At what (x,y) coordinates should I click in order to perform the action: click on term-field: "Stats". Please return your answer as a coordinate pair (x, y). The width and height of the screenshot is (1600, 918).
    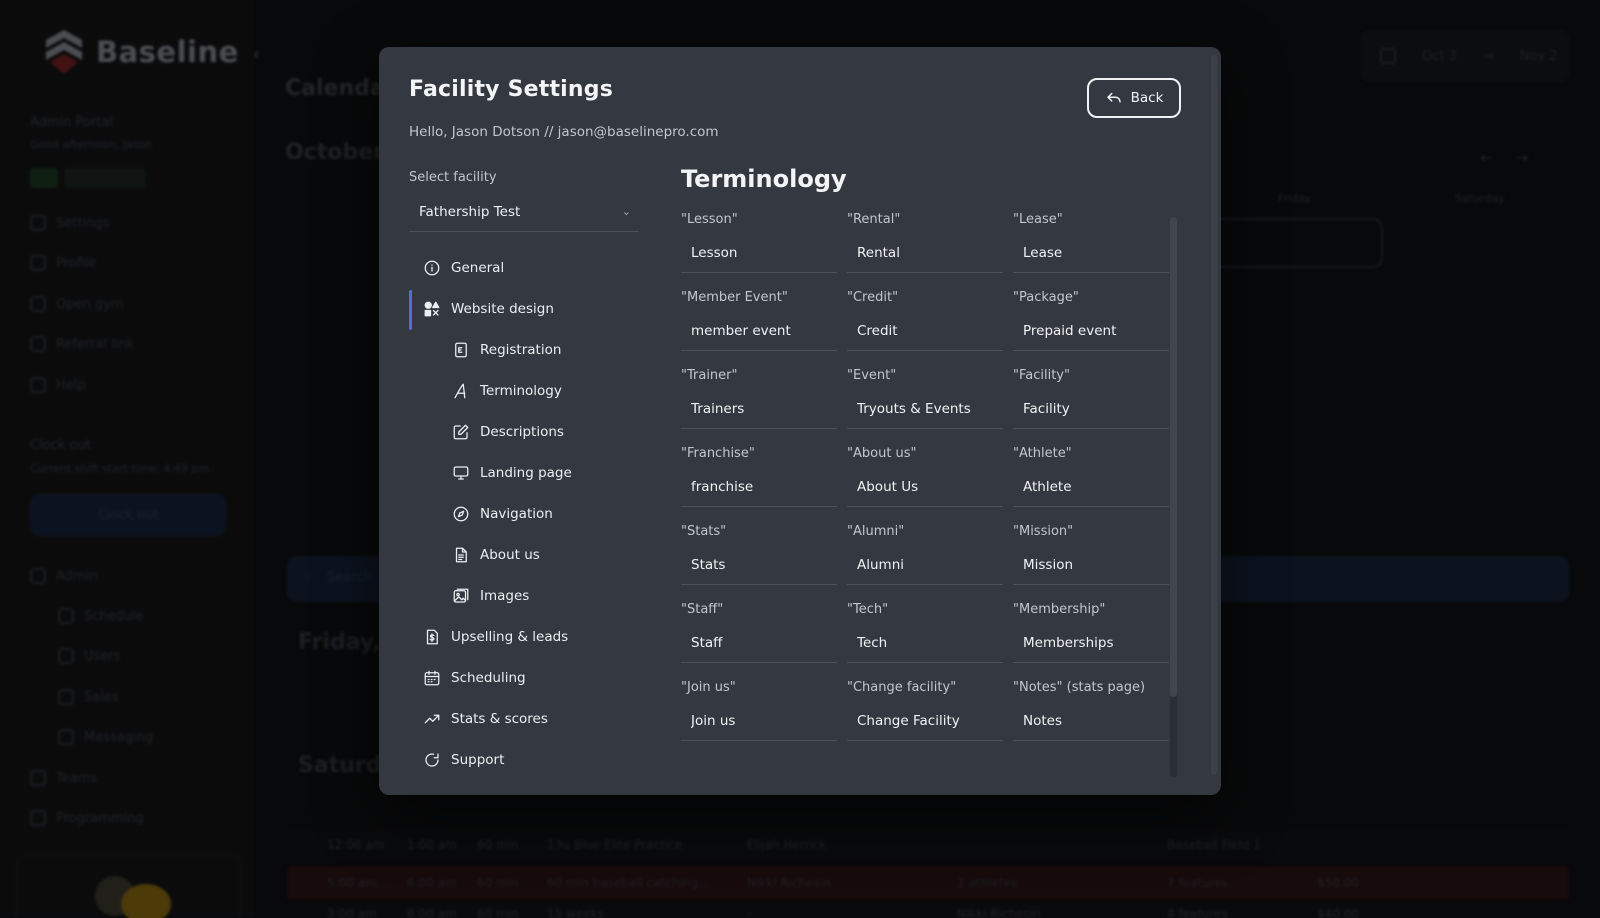
    Looking at the image, I should click on (759, 558).